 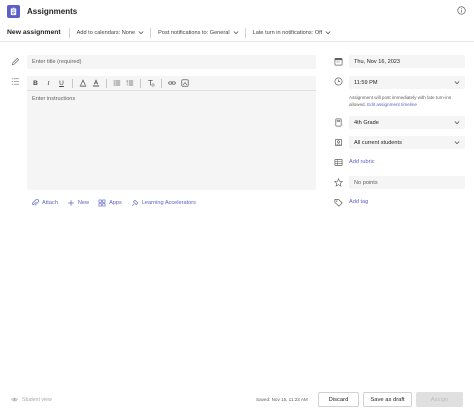 What do you see at coordinates (61, 83) in the screenshot?
I see `underline-icon: U` at bounding box center [61, 83].